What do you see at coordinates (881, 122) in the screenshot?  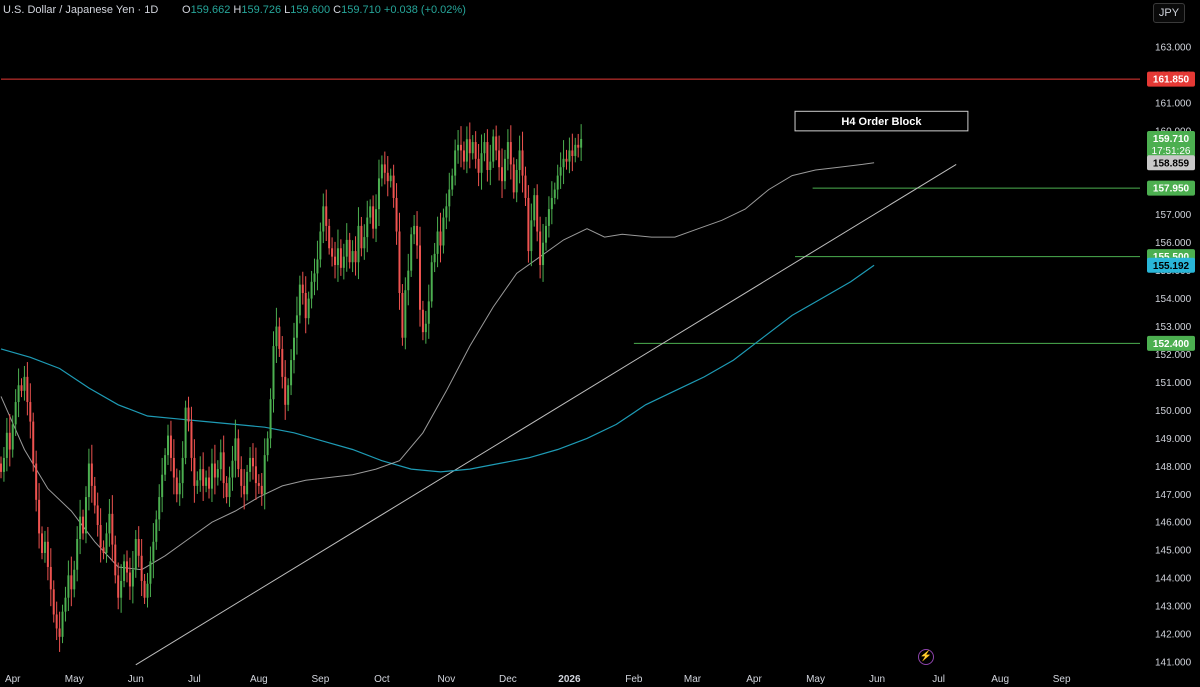 I see `order-block-label: H4 Order Block` at bounding box center [881, 122].